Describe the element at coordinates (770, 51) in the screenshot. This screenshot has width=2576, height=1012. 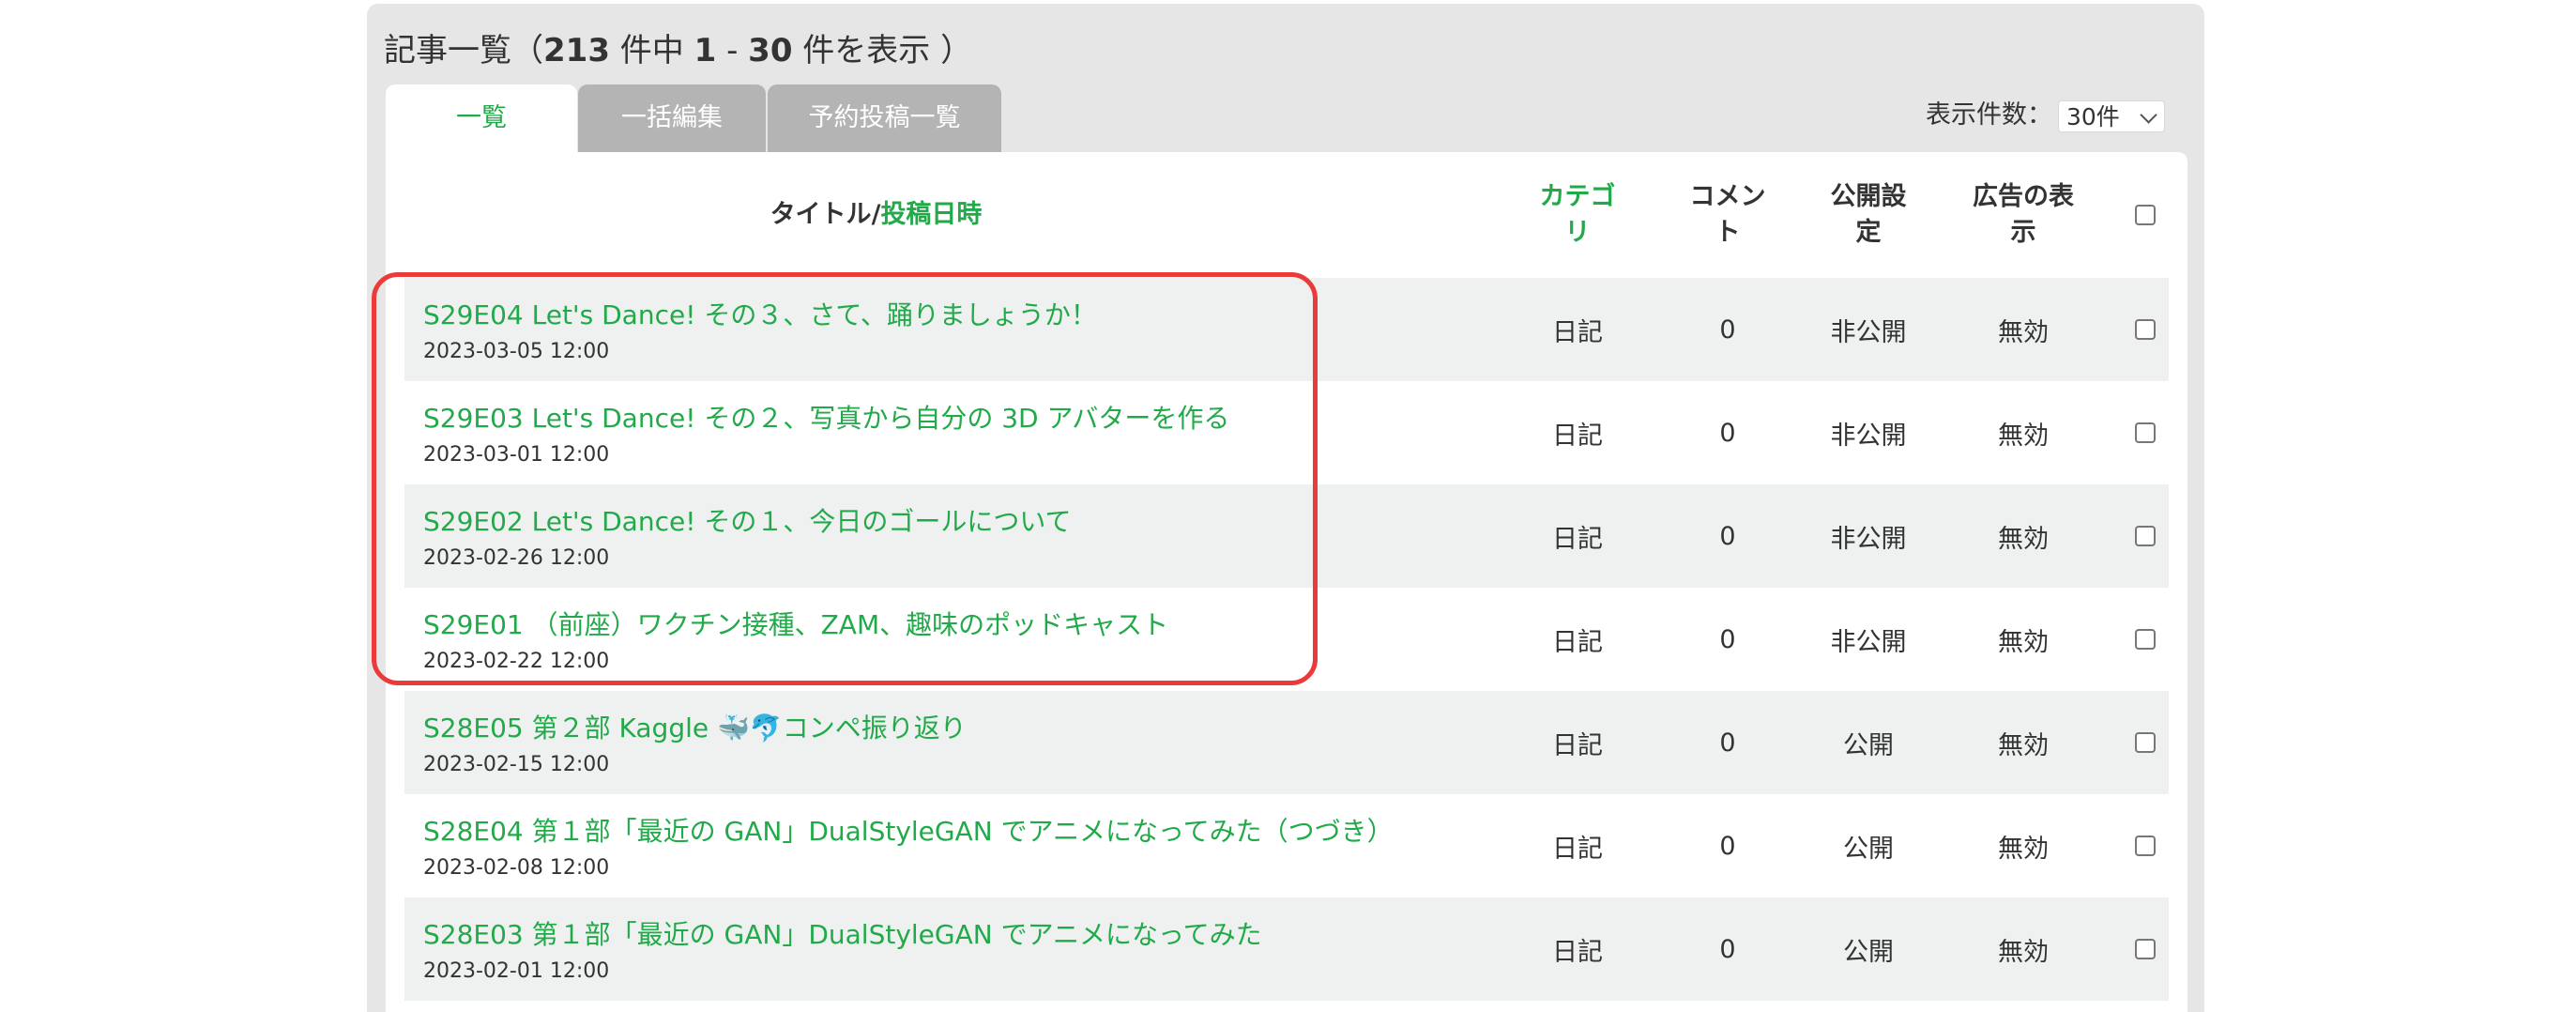
I see `range-to: 30` at that location.